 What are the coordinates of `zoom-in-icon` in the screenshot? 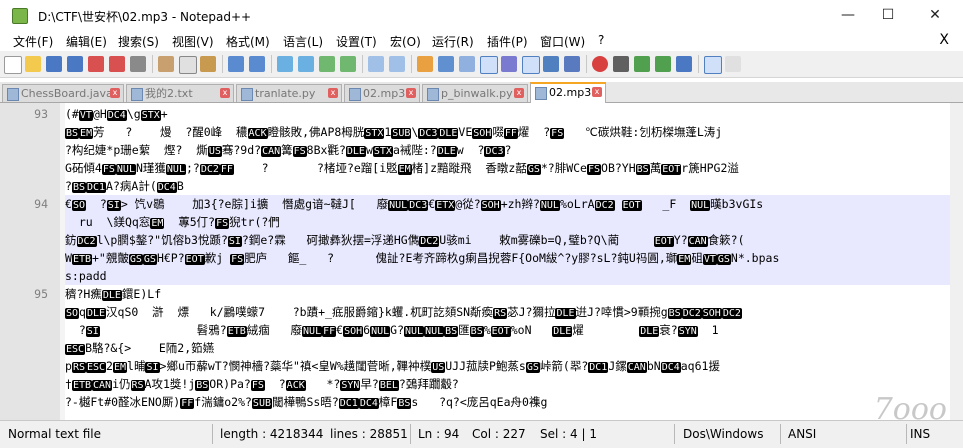 It's located at (327, 64).